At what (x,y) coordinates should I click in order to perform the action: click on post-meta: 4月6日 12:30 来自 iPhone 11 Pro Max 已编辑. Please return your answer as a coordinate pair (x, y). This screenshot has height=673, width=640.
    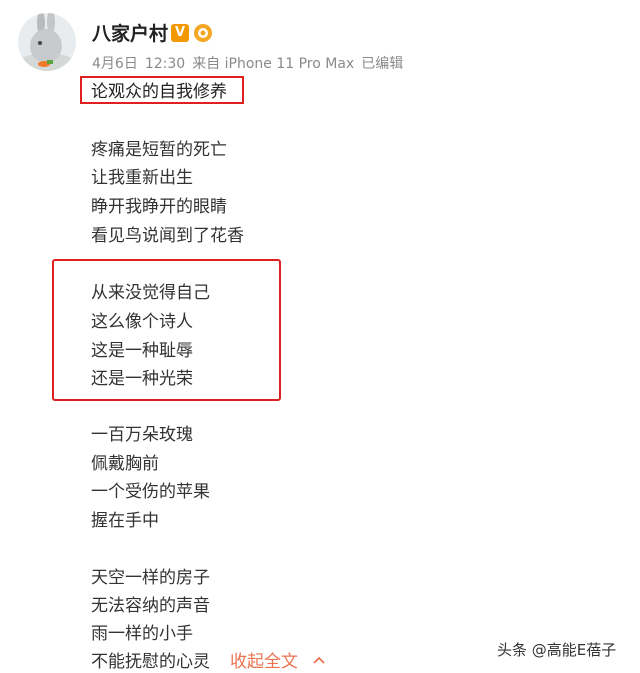
    Looking at the image, I should click on (251, 64).